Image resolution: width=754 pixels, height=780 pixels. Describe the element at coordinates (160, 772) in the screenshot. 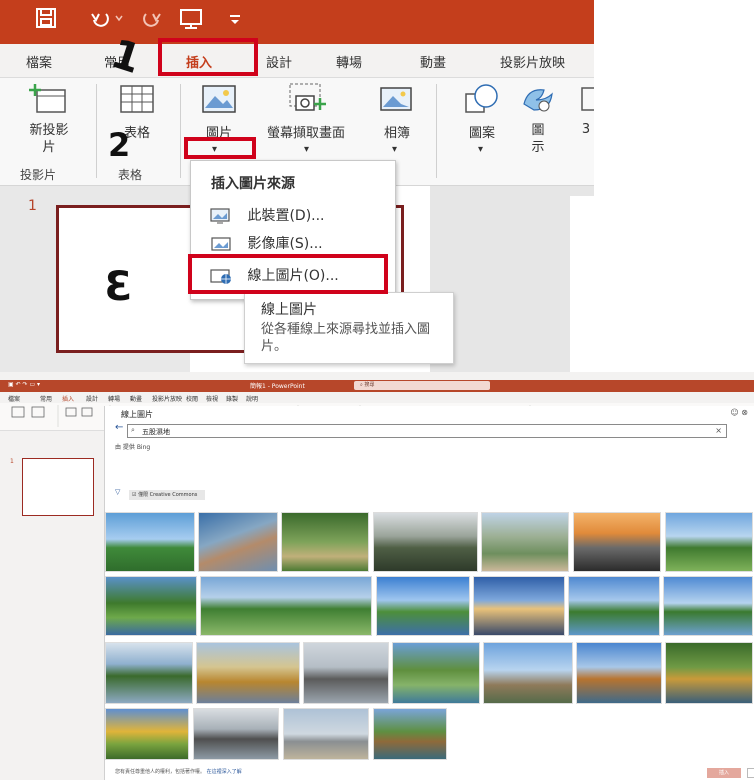

I see `footer-text: 您有責任尊重他人的權利，包括著作權。` at that location.